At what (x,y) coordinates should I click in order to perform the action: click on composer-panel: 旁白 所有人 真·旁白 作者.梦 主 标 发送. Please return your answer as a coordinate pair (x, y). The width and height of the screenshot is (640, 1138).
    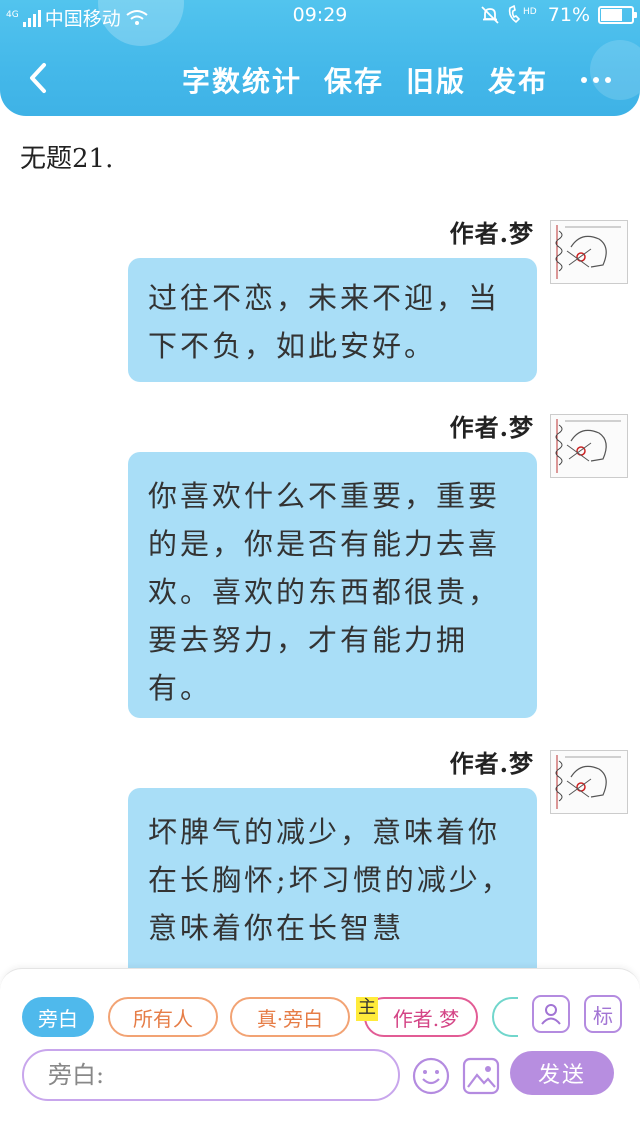
    Looking at the image, I should click on (320, 1053).